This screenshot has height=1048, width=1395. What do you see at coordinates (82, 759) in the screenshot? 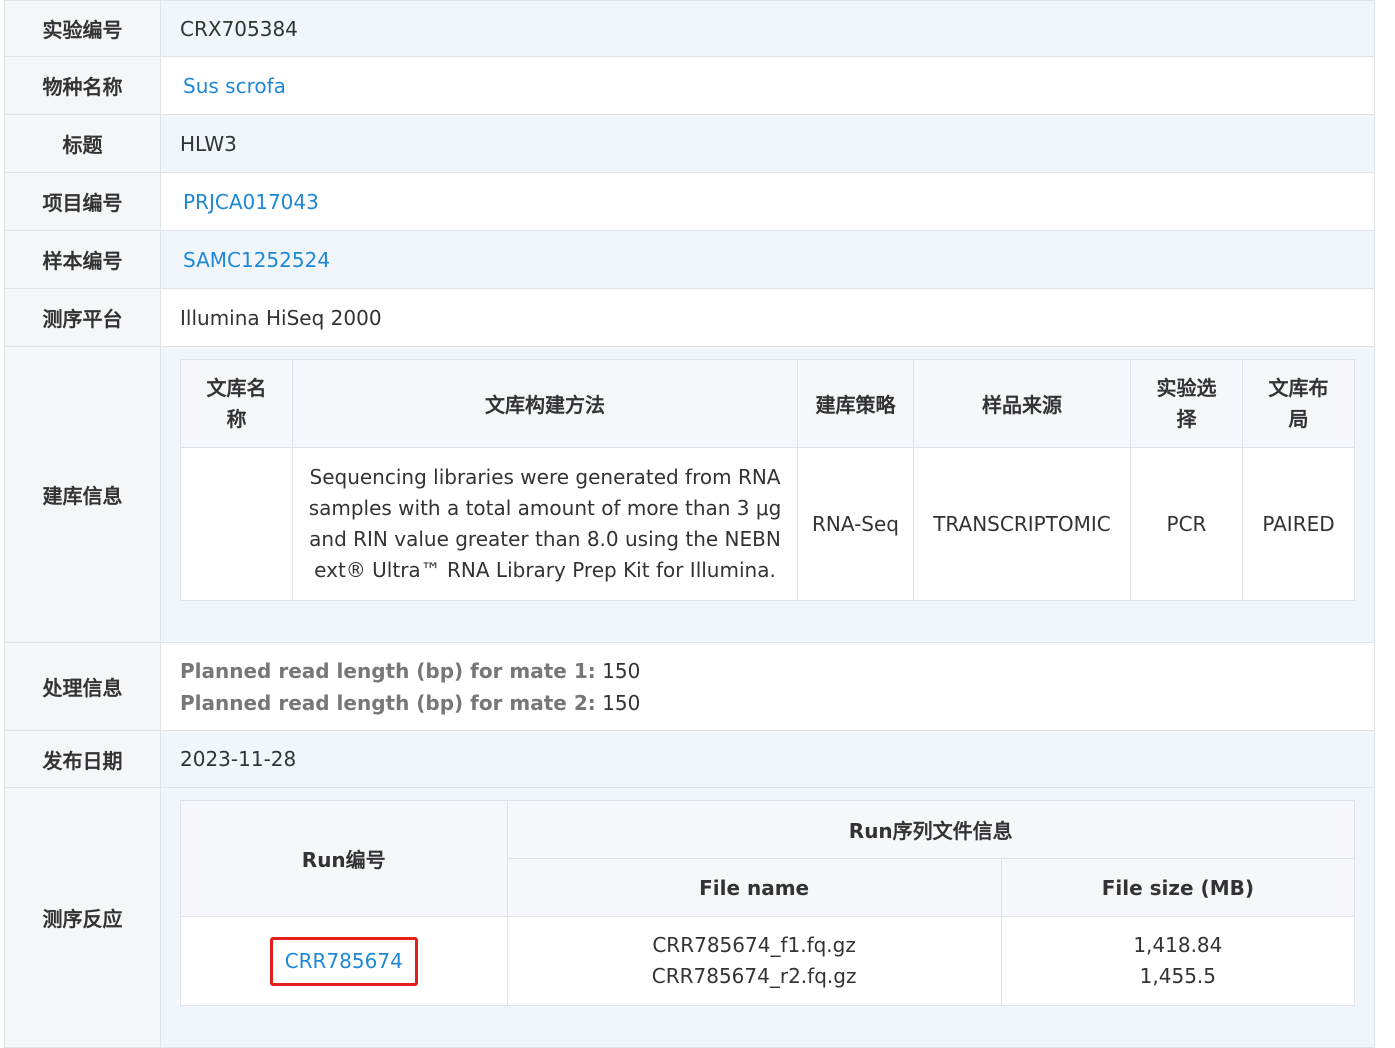
I see `label-release-date: 发布日期` at bounding box center [82, 759].